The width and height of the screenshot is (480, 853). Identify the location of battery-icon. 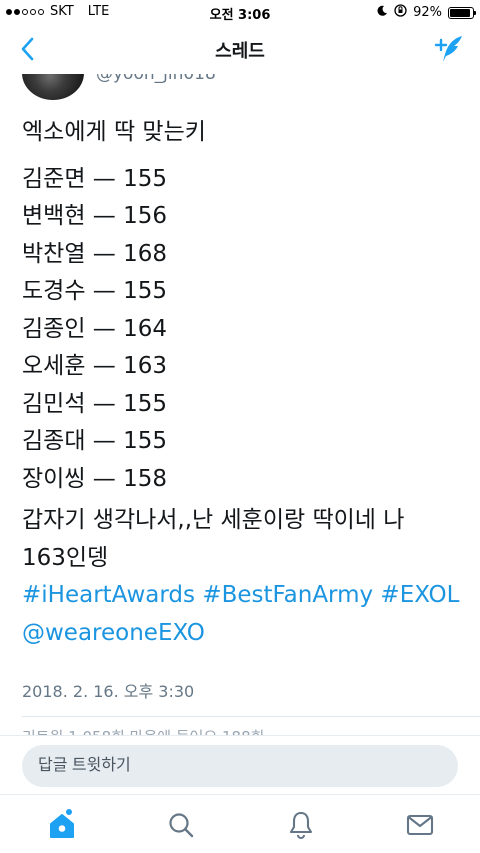
(462, 12).